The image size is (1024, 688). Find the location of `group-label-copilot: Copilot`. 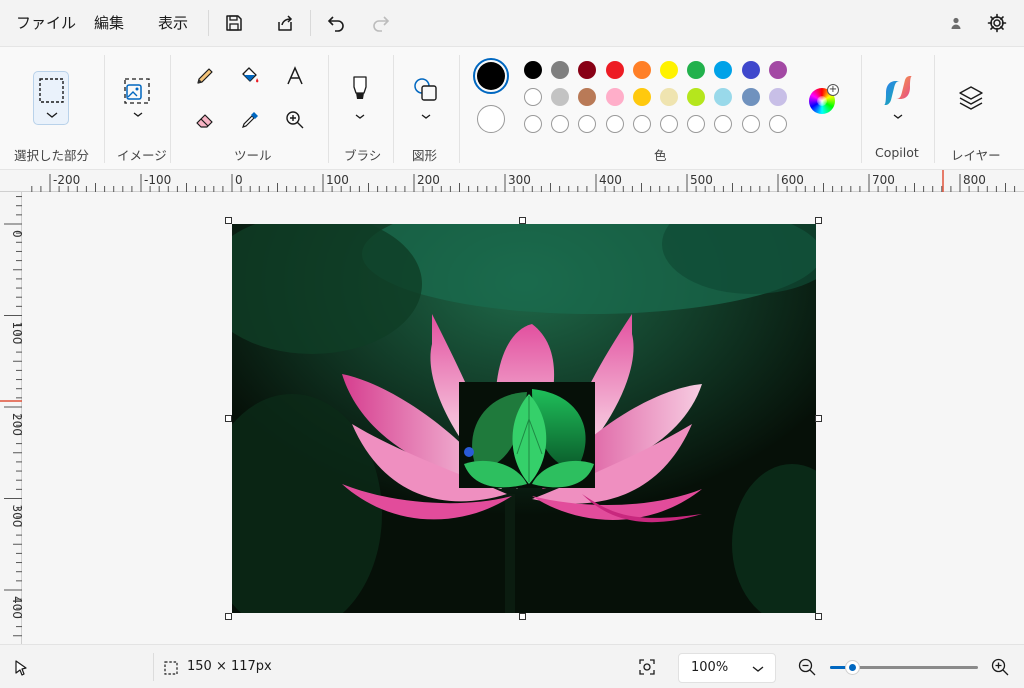

group-label-copilot: Copilot is located at coordinates (897, 152).